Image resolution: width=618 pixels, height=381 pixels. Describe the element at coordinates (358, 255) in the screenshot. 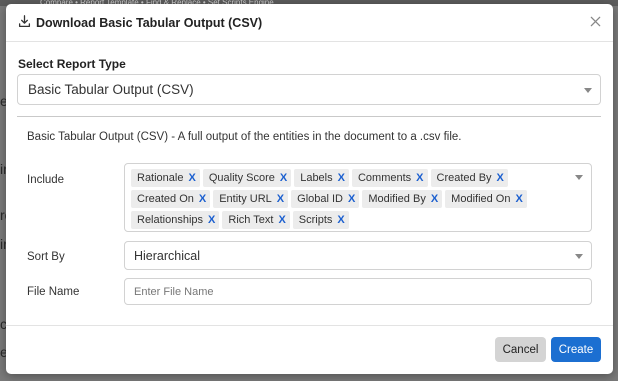

I see `sort-by-select: Hierarchical` at that location.